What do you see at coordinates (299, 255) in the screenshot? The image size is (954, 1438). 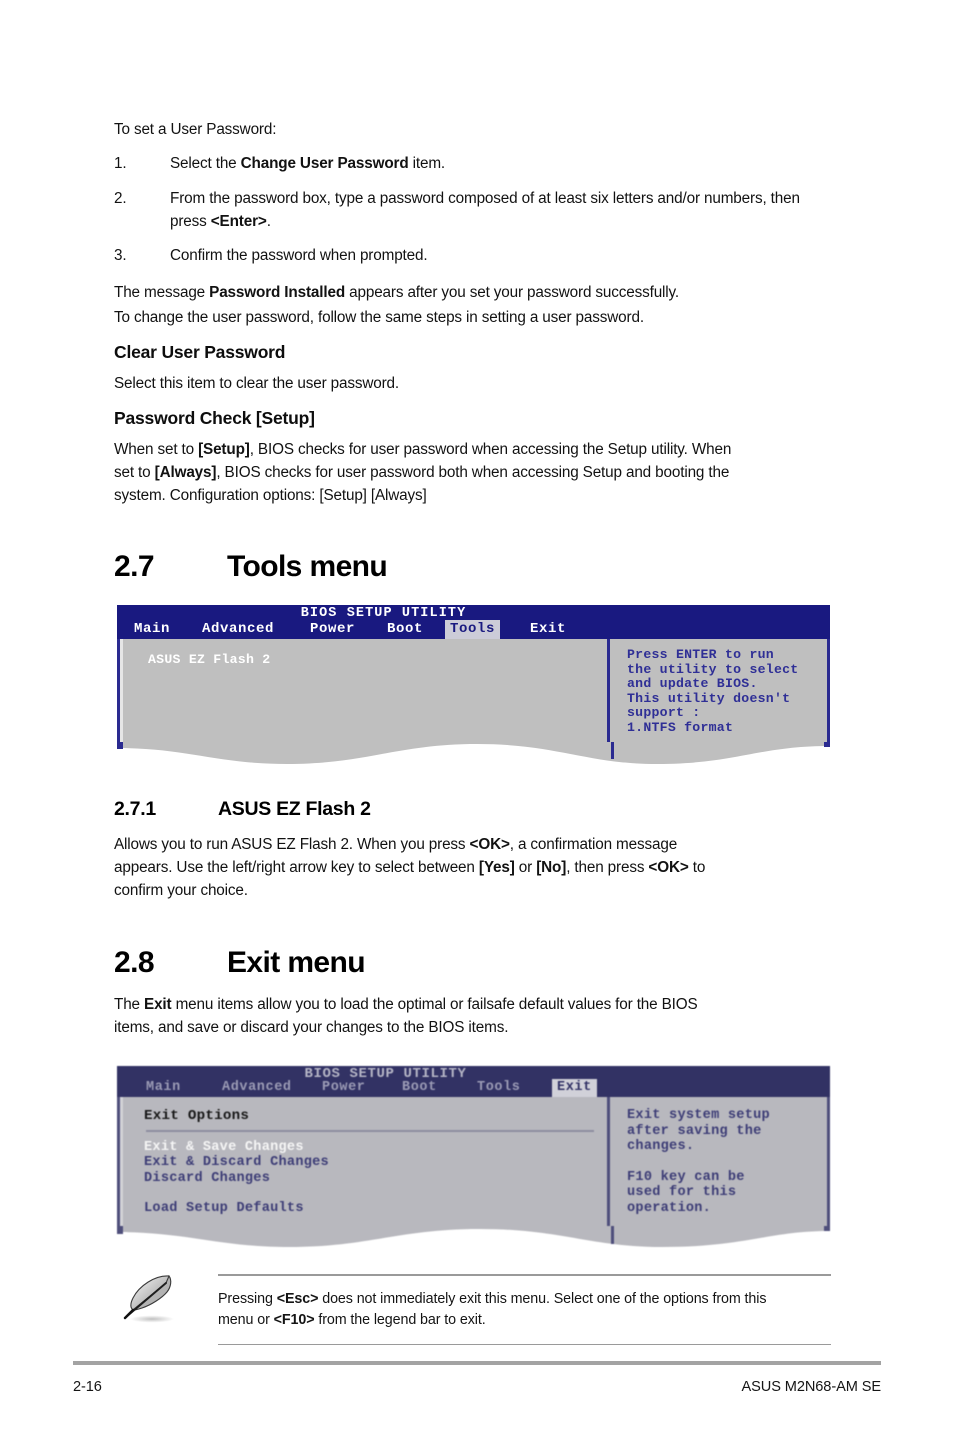 I see `list-item-text: Confirm the password when prompted.` at bounding box center [299, 255].